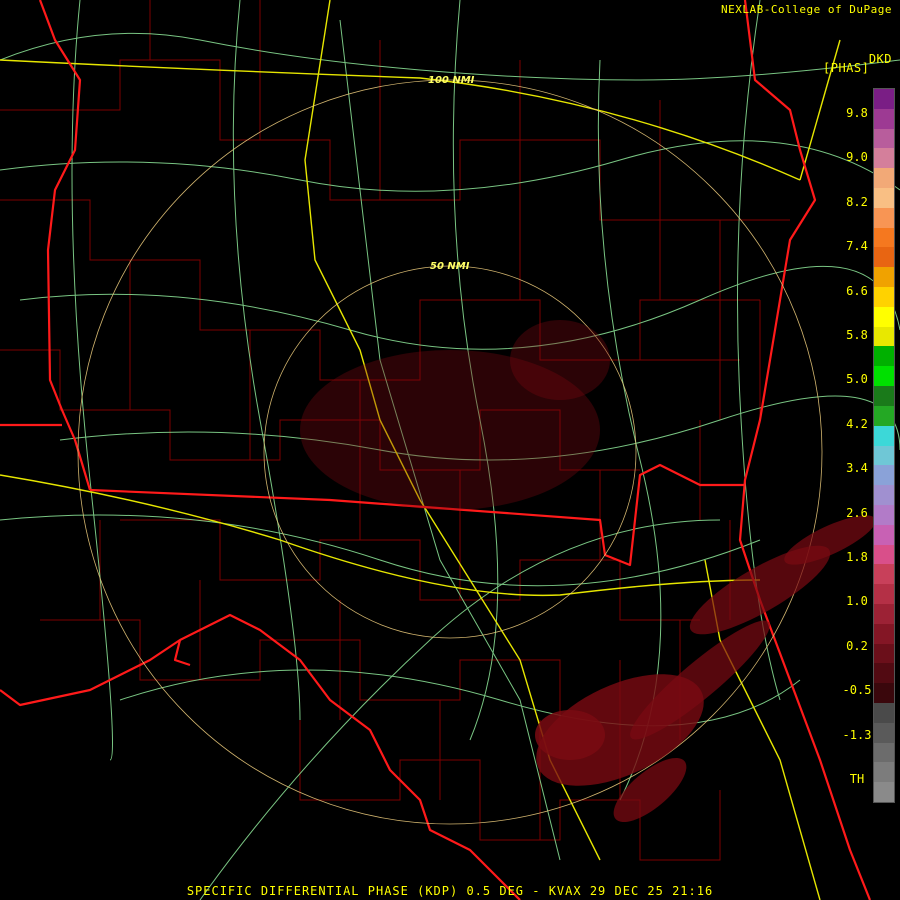  What do you see at coordinates (857, 645) in the screenshot?
I see `color-scale-label: 0.2` at bounding box center [857, 645].